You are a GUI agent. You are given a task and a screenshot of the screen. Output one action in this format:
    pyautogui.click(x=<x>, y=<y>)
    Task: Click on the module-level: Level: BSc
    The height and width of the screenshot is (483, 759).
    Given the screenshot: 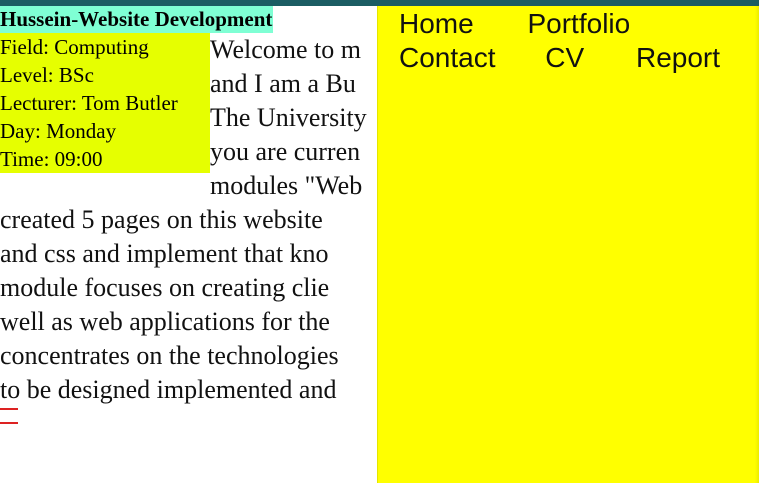 What is the action you would take?
    pyautogui.click(x=47, y=75)
    